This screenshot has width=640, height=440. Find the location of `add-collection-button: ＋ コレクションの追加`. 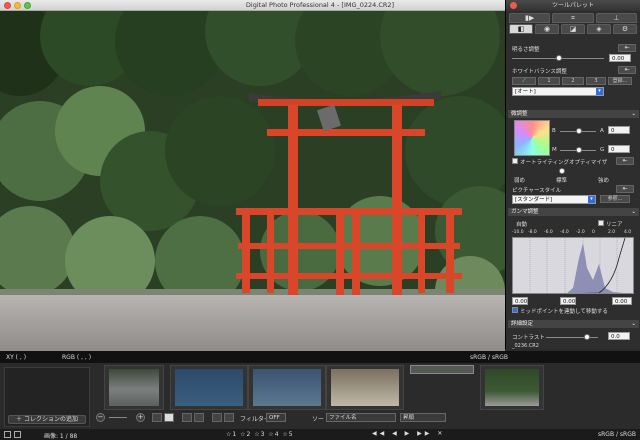

add-collection-button: ＋ コレクションの追加 is located at coordinates (47, 419).